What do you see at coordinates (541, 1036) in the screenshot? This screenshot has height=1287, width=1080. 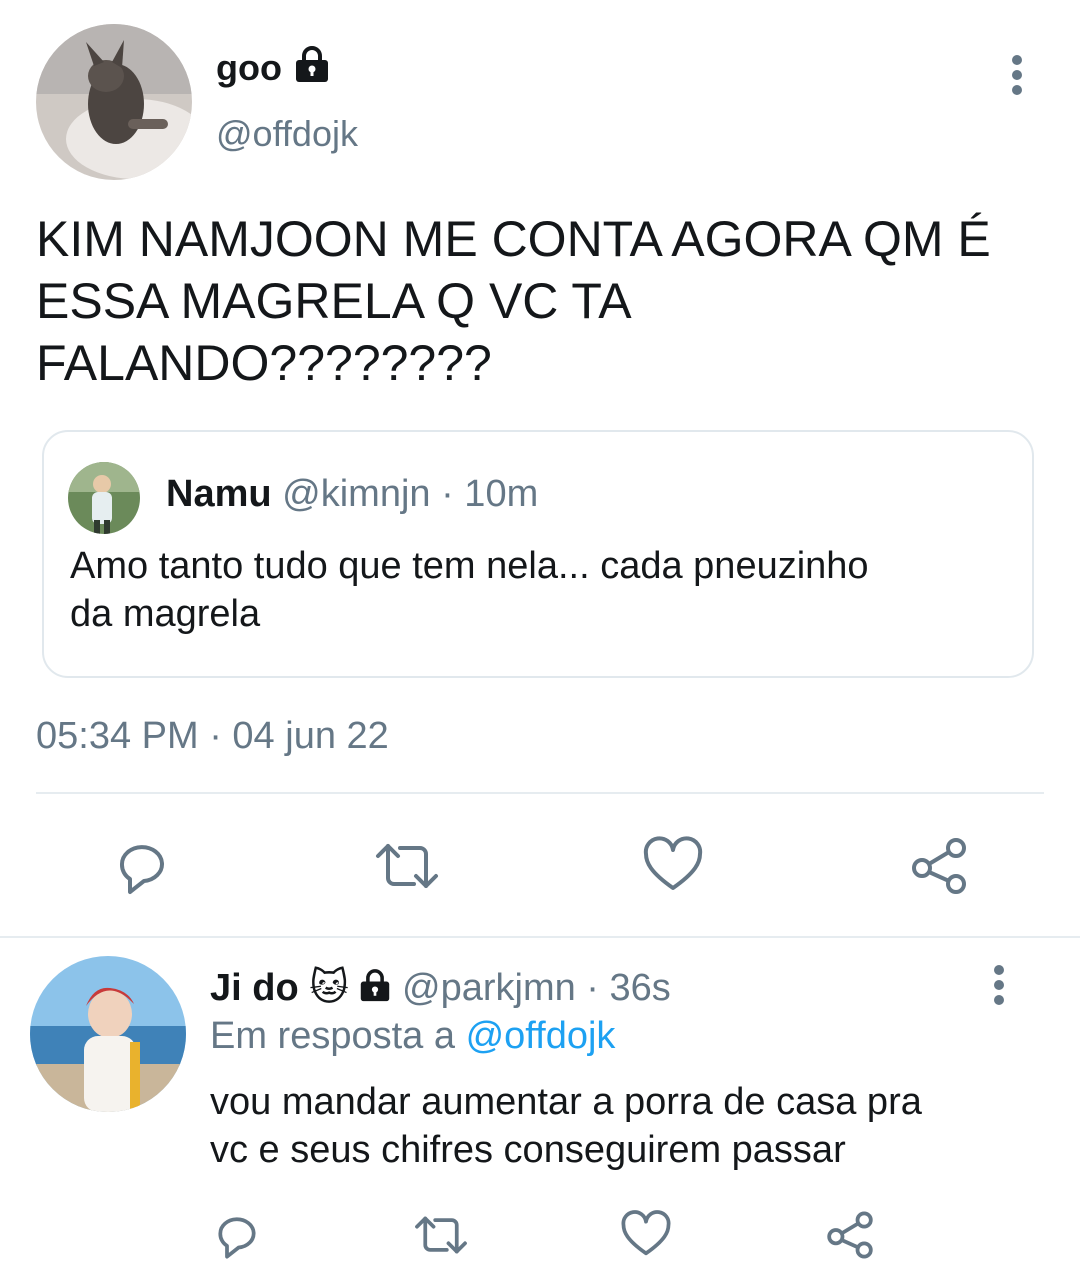 I see `reply-to-link: @offdojk` at bounding box center [541, 1036].